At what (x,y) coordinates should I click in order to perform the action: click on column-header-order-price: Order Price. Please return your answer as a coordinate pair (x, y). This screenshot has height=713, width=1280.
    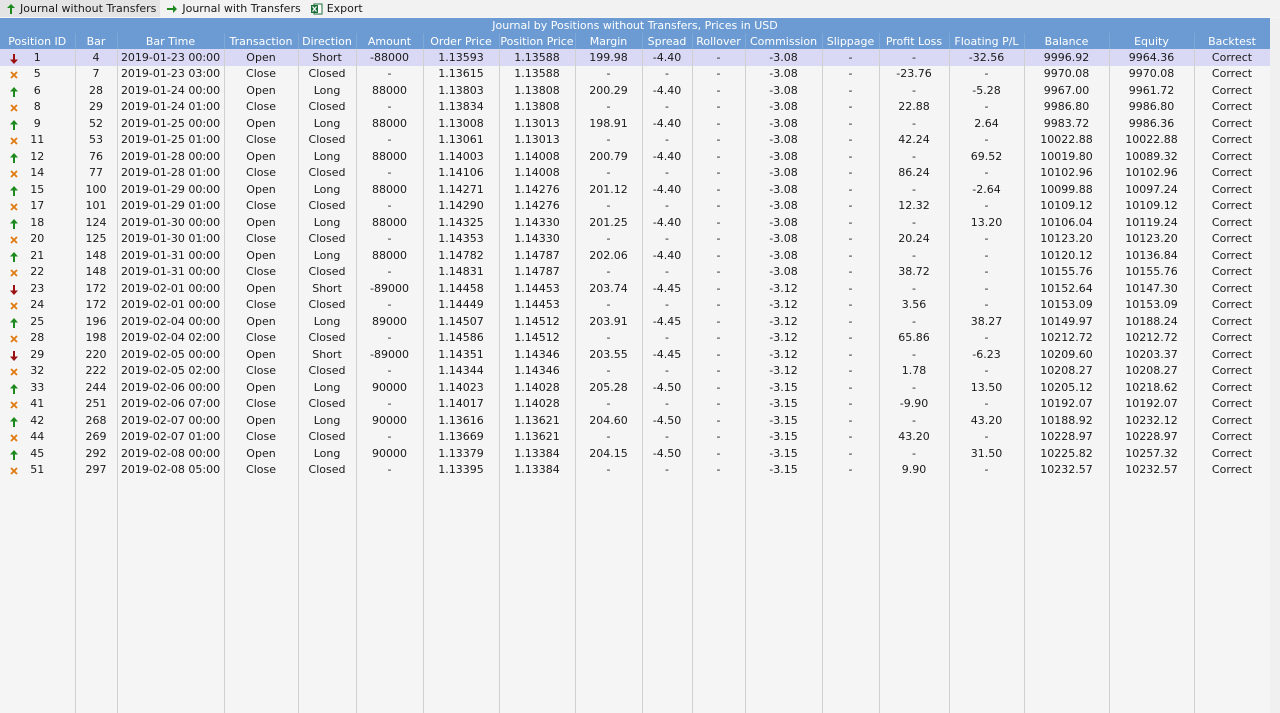
    Looking at the image, I should click on (461, 41).